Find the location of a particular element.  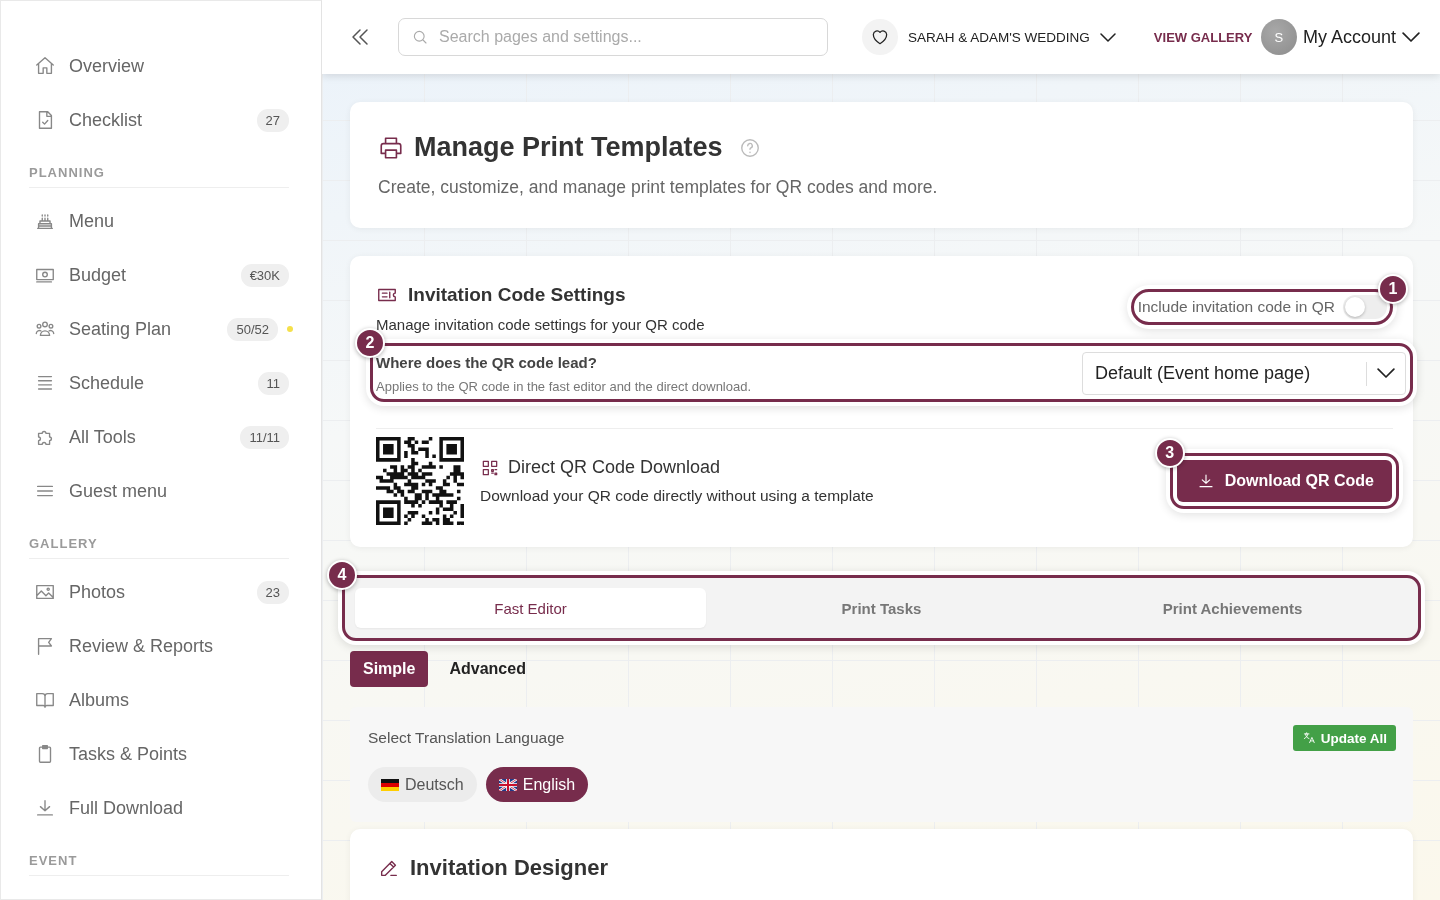

mode-button: Simple is located at coordinates (389, 669).